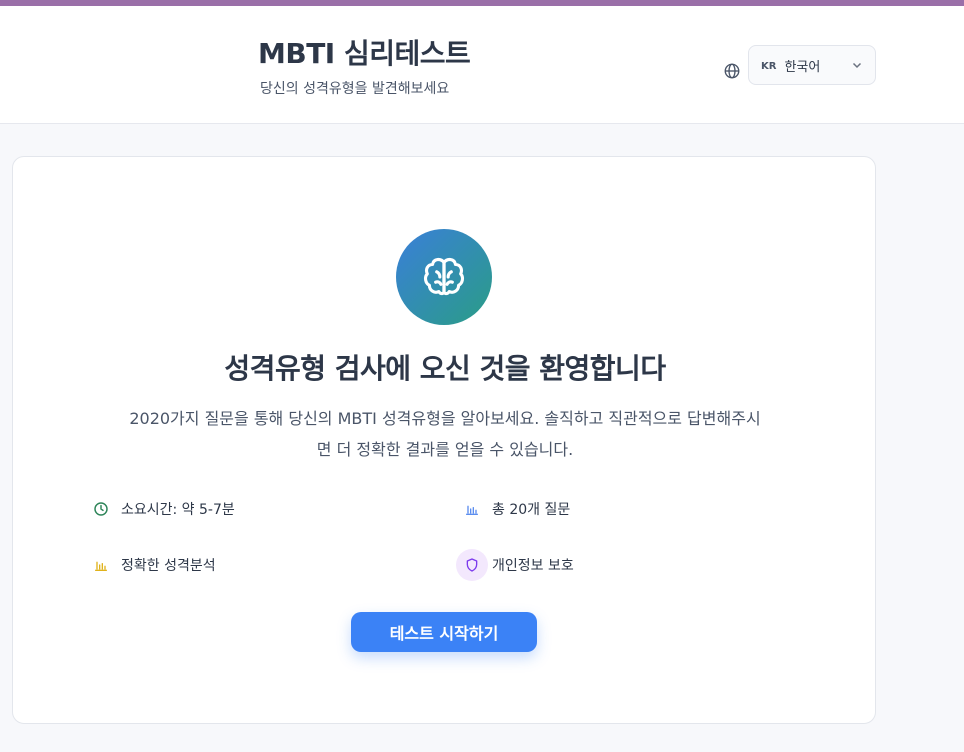  Describe the element at coordinates (531, 510) in the screenshot. I see `feature-label: 총 20개 질문` at that location.